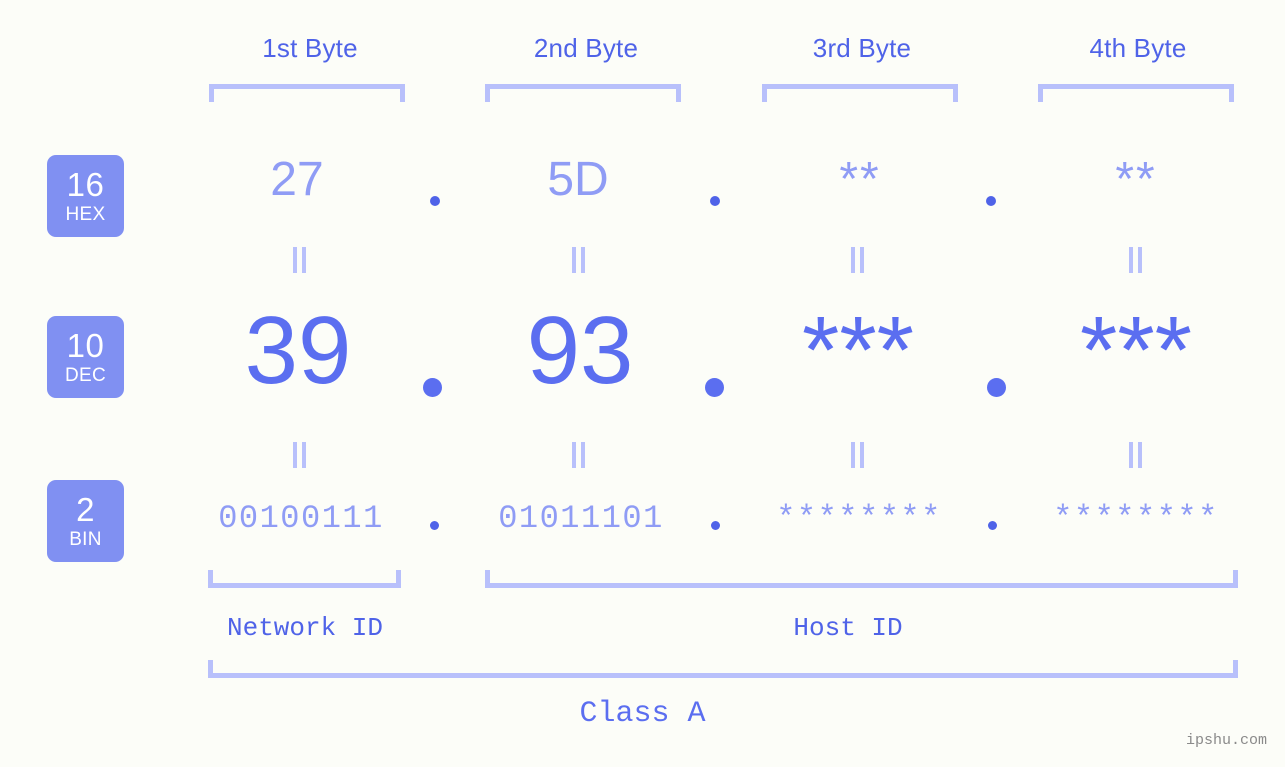  I want to click on dec-byte-1: 39, so click(298, 350).